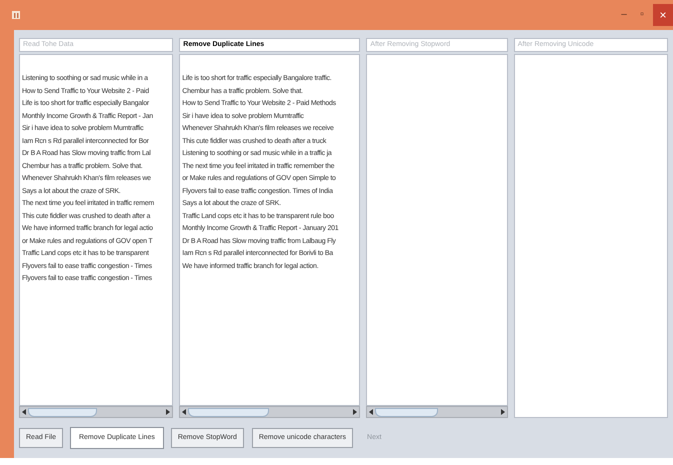 The height and width of the screenshot is (465, 673). I want to click on maximize-button: ▫, so click(642, 15).